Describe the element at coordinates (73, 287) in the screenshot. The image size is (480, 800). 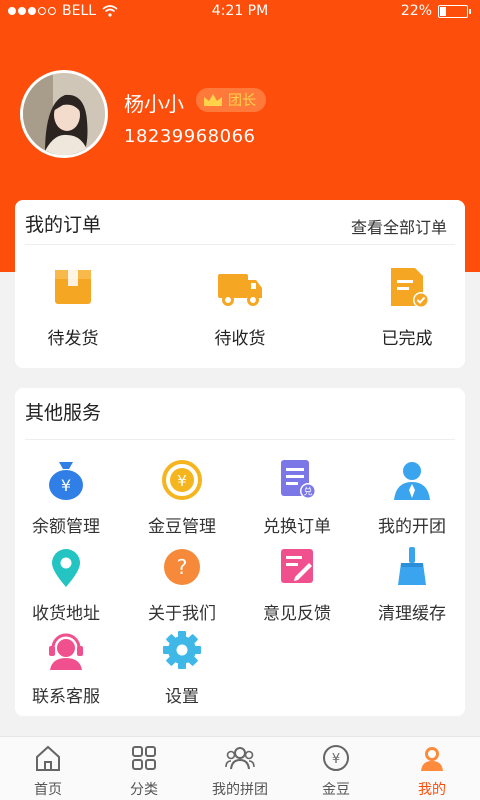
I see `box-icon` at that location.